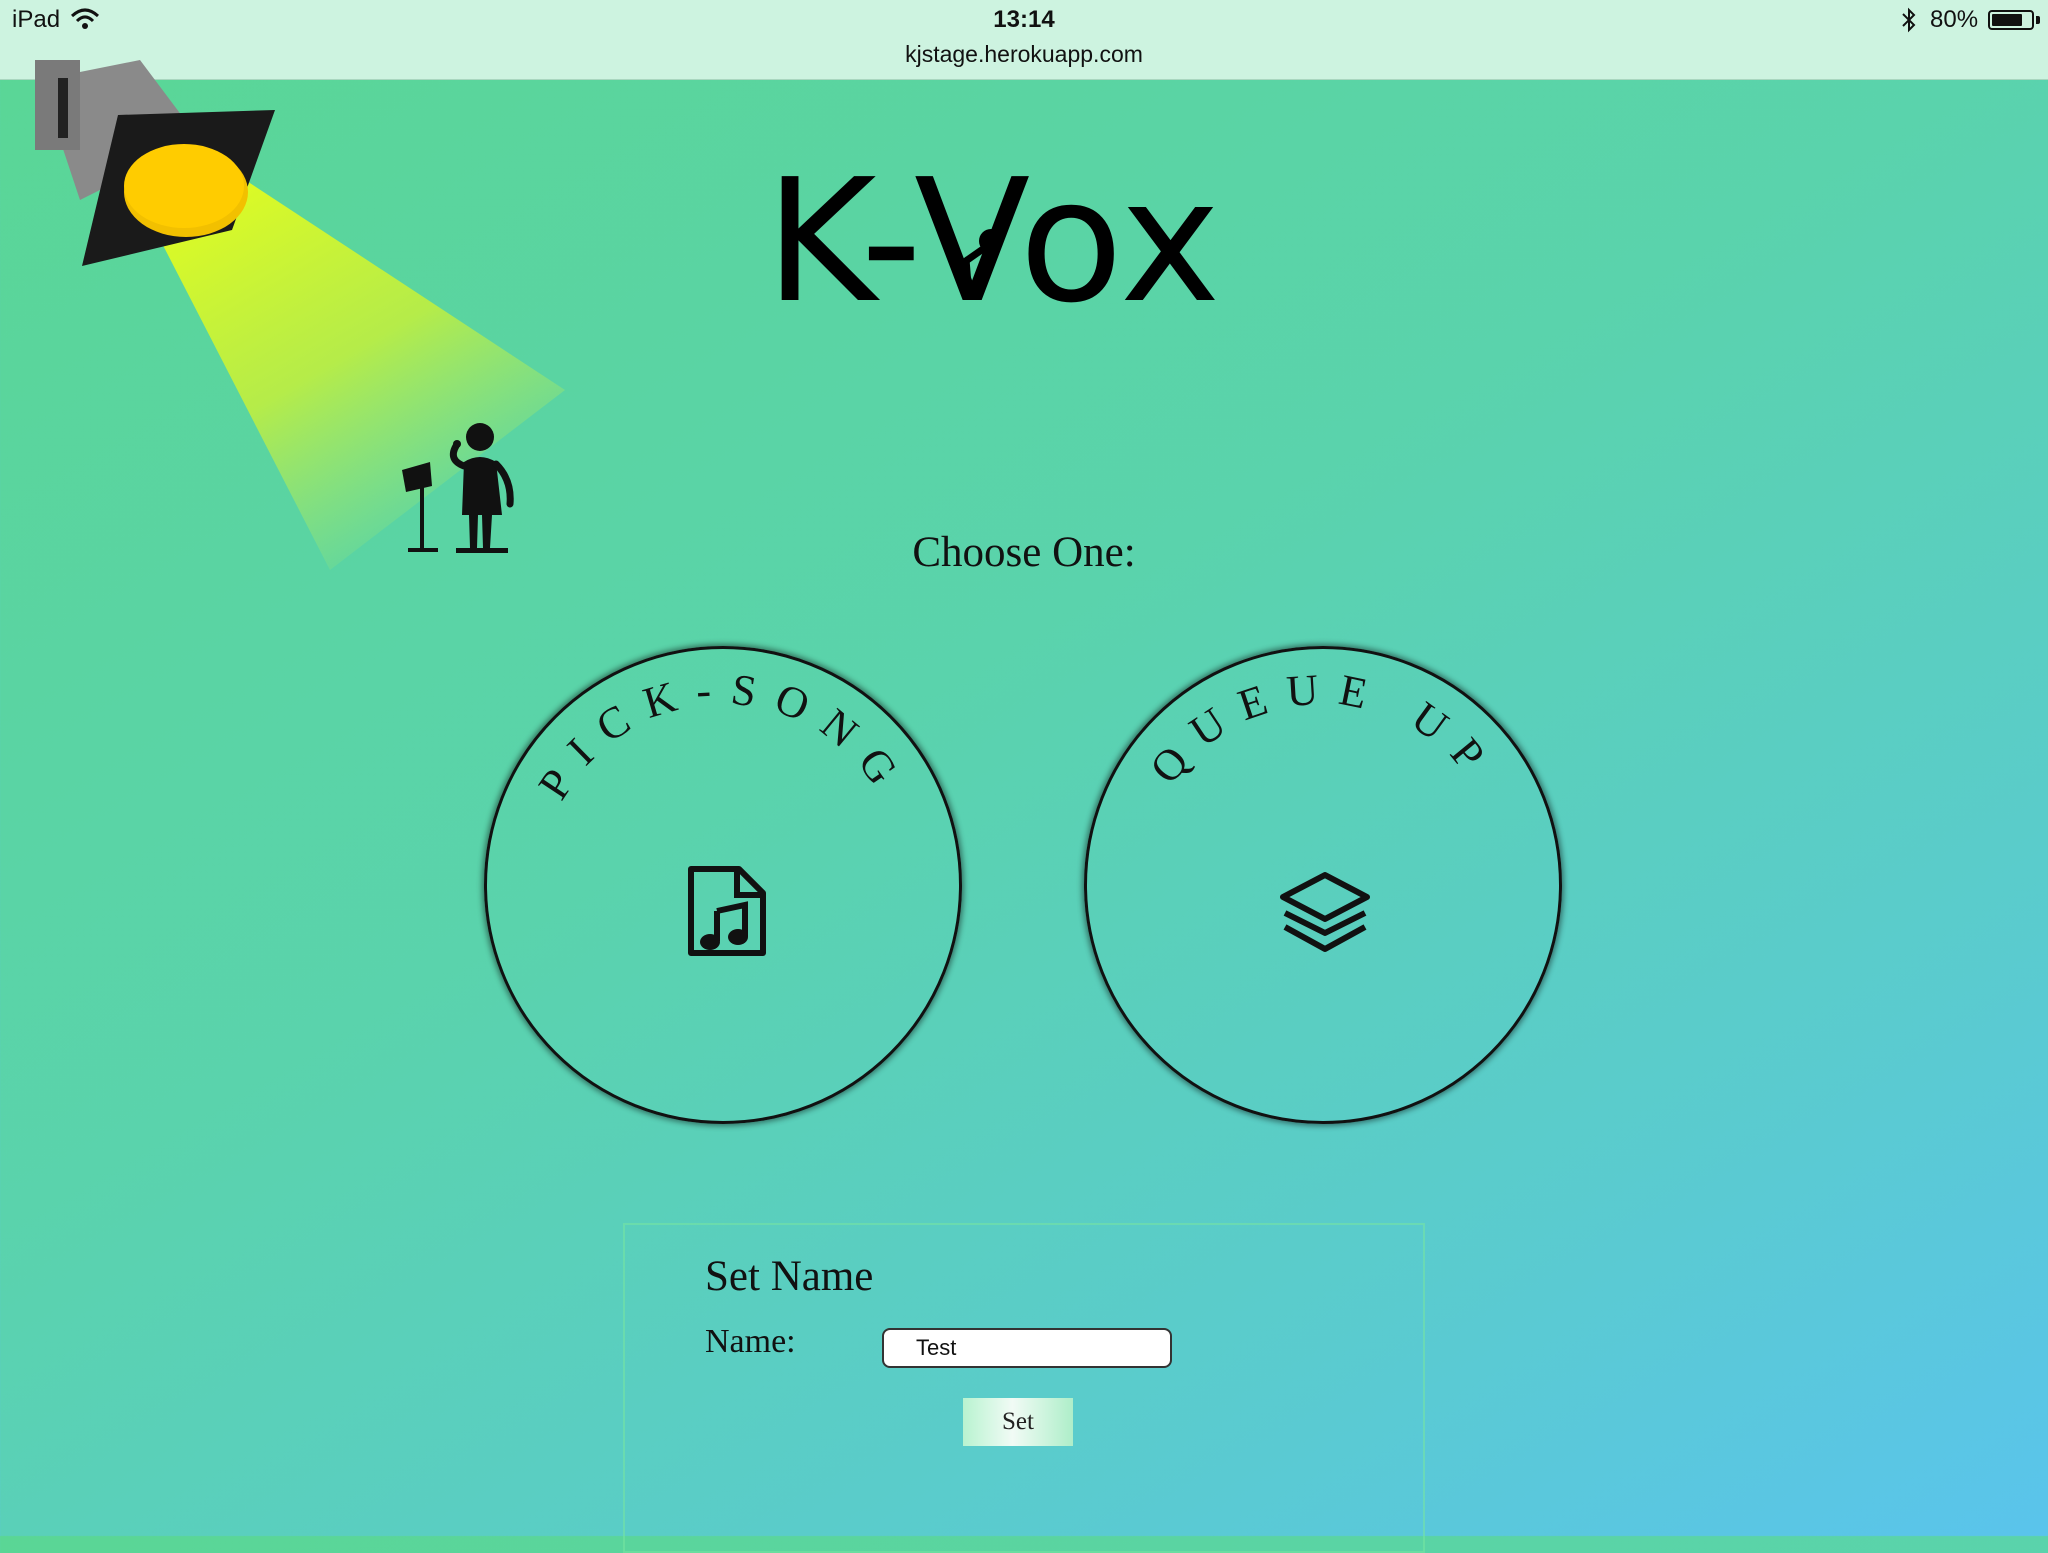  I want to click on name-input, so click(1027, 1348).